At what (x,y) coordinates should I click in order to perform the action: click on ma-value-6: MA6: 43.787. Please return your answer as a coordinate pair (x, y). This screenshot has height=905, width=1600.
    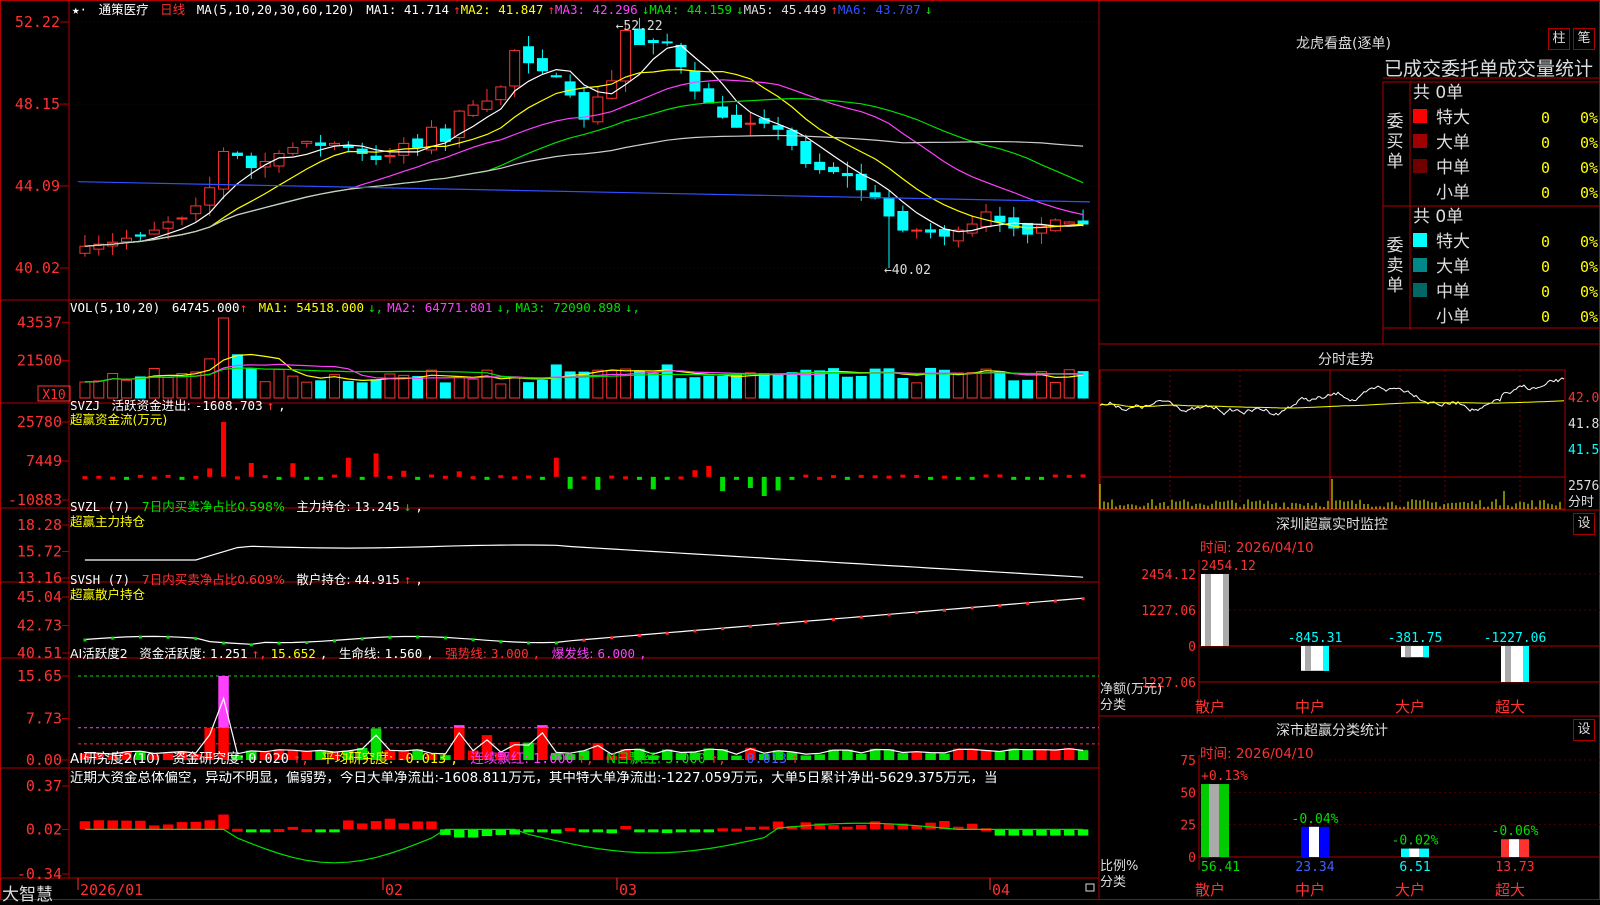
    Looking at the image, I should click on (879, 9).